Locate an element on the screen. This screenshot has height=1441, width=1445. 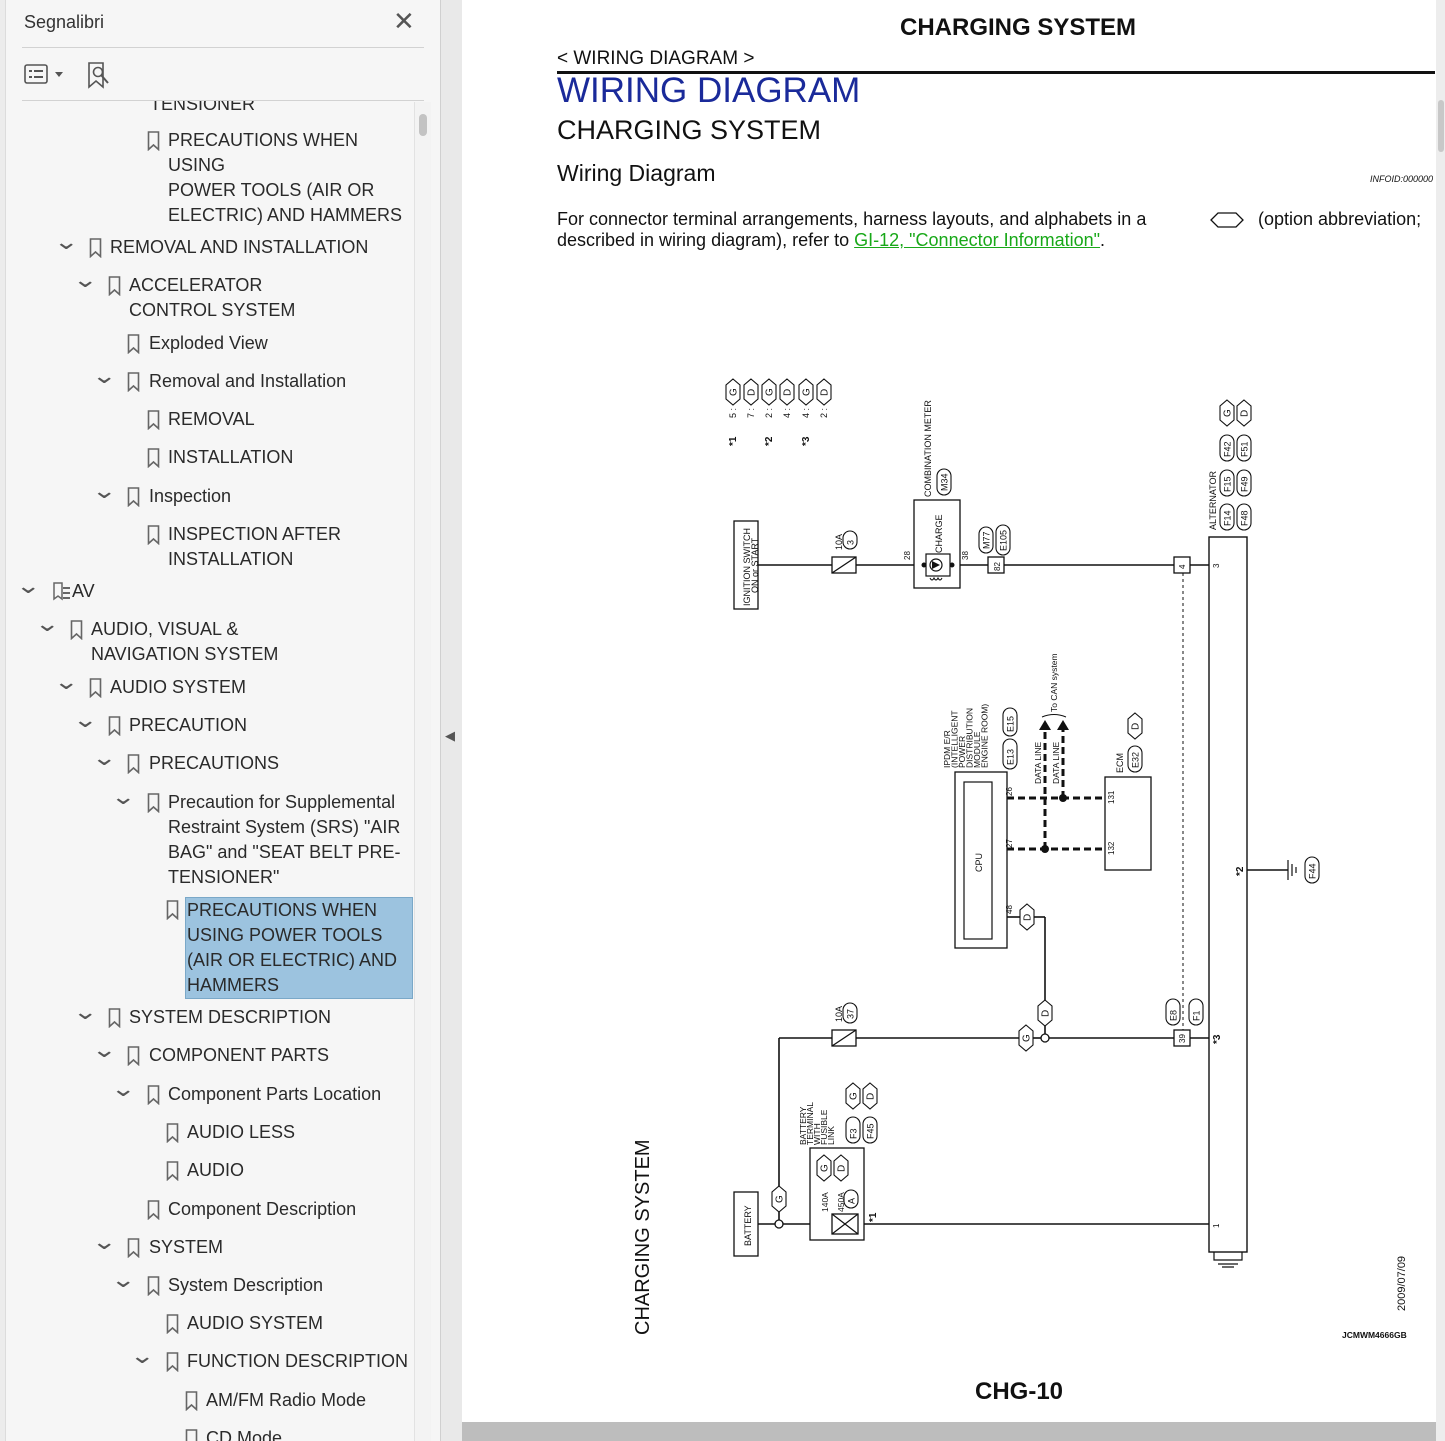
bookmark-item-system-description: System Description is located at coordinates (245, 1285).